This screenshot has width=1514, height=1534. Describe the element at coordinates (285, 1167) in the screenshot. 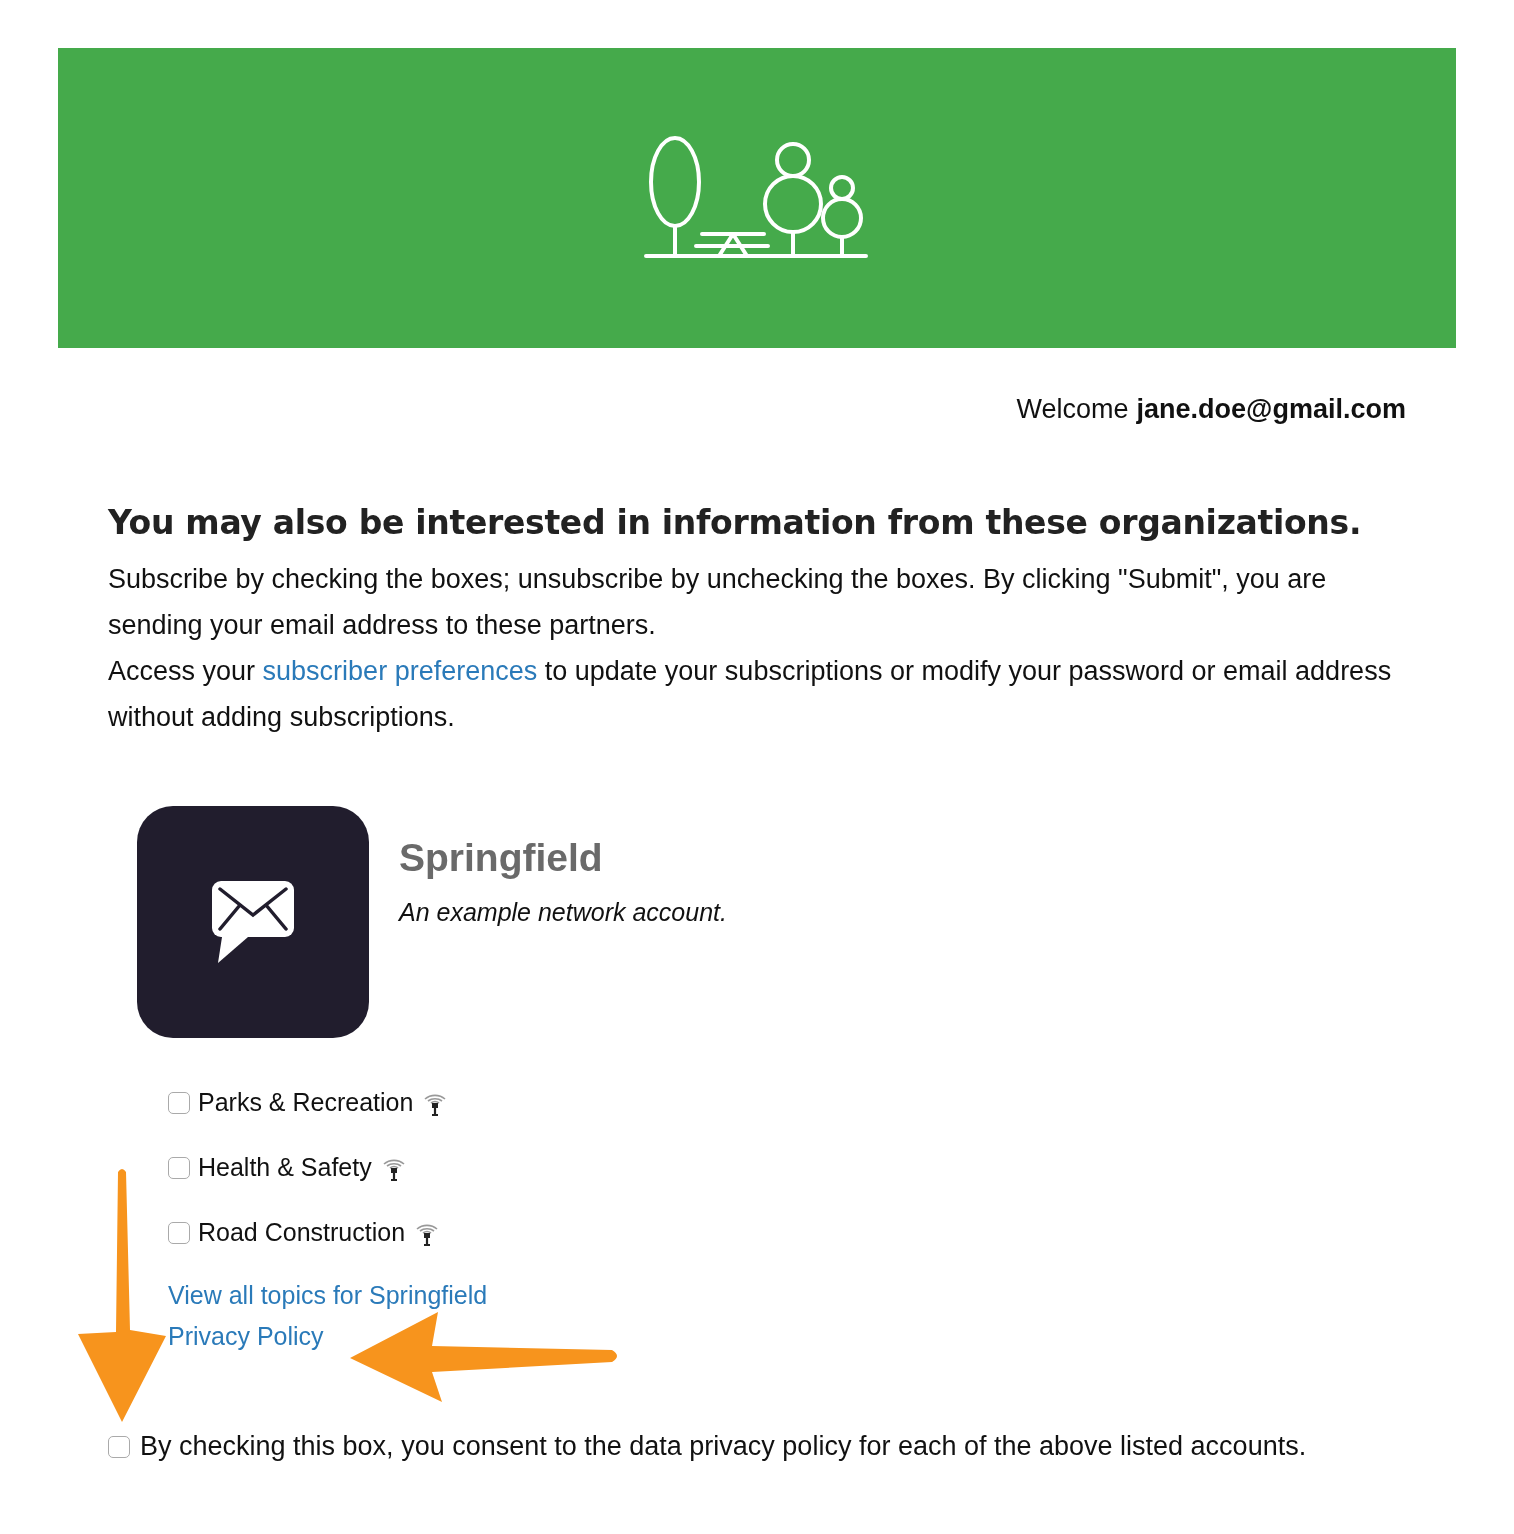

I see `topic-label: Health & Safety` at that location.